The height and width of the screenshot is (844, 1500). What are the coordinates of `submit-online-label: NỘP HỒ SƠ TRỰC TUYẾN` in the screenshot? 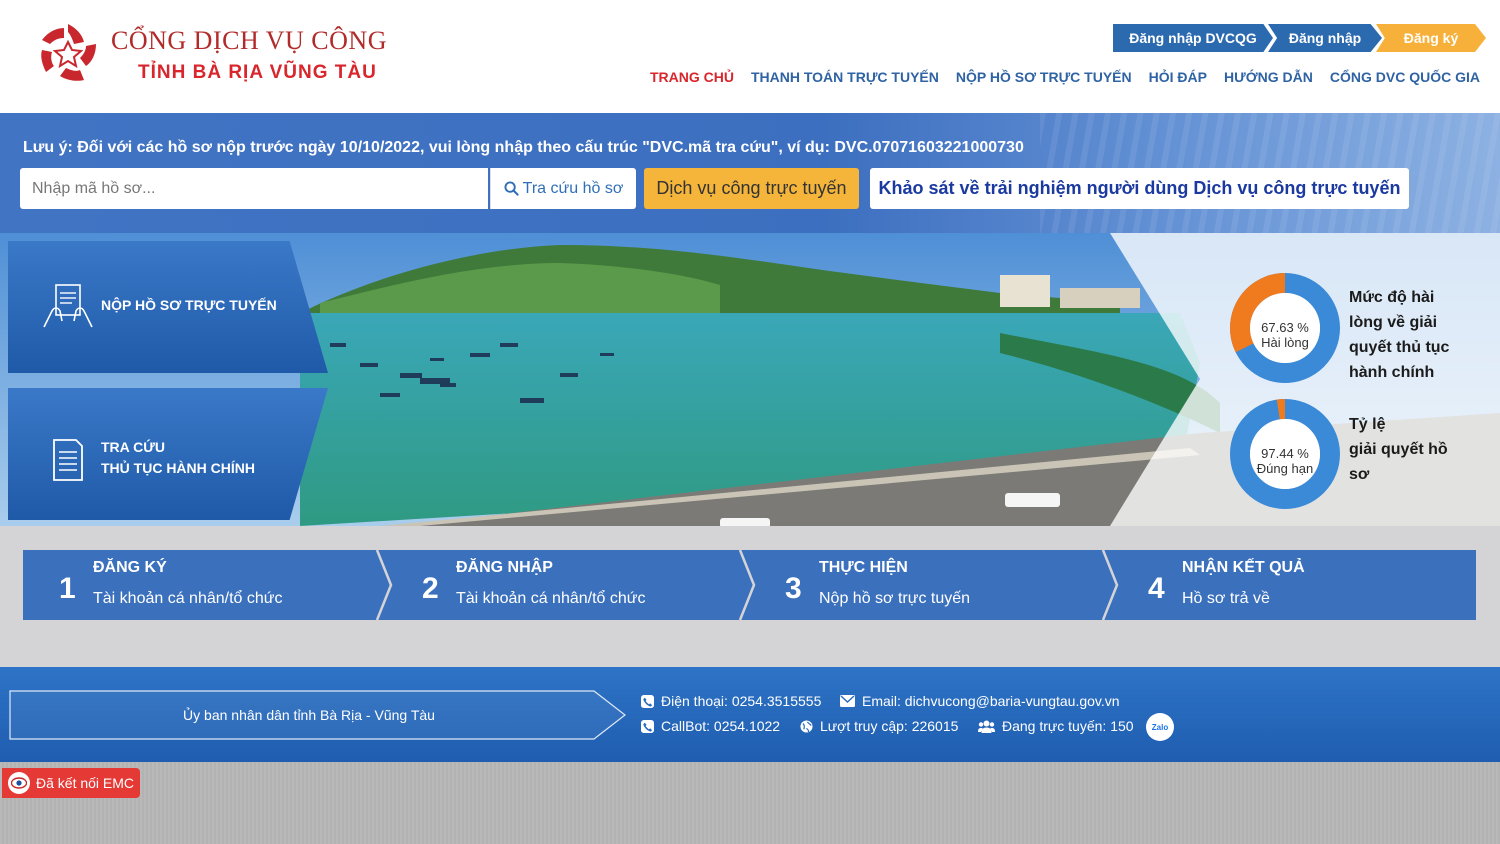 It's located at (189, 305).